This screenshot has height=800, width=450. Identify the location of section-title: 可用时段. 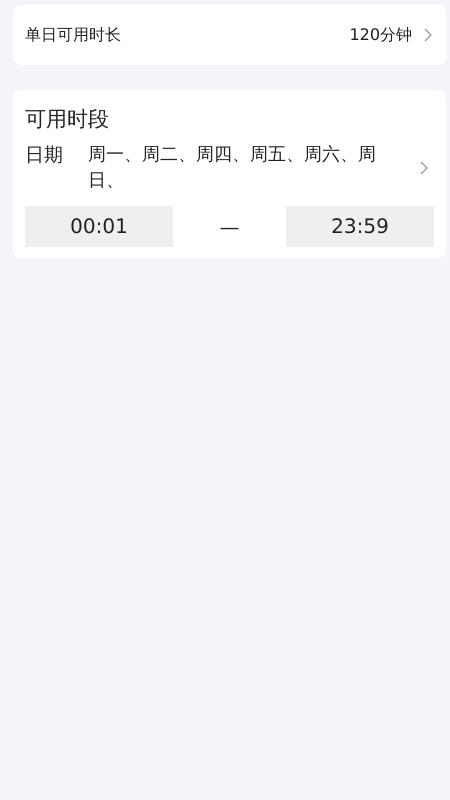
(67, 119).